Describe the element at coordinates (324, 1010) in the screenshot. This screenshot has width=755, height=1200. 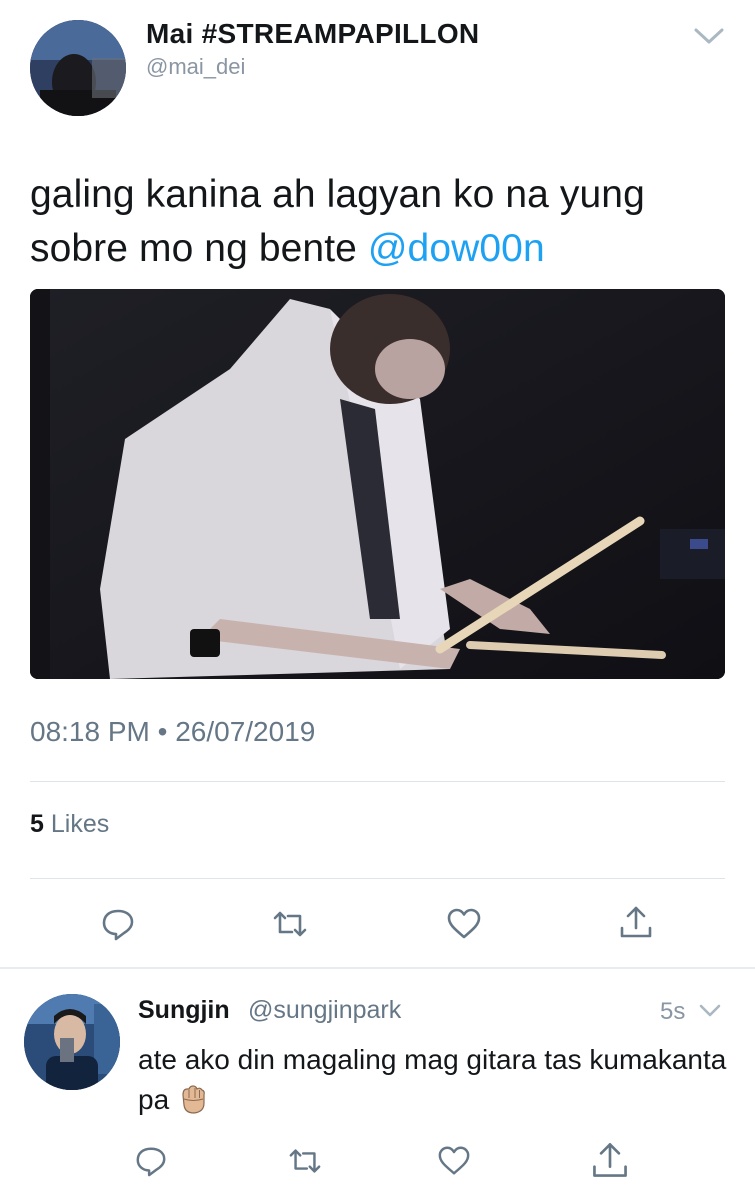
I see `reply-author-handle: @sungjinpark` at that location.